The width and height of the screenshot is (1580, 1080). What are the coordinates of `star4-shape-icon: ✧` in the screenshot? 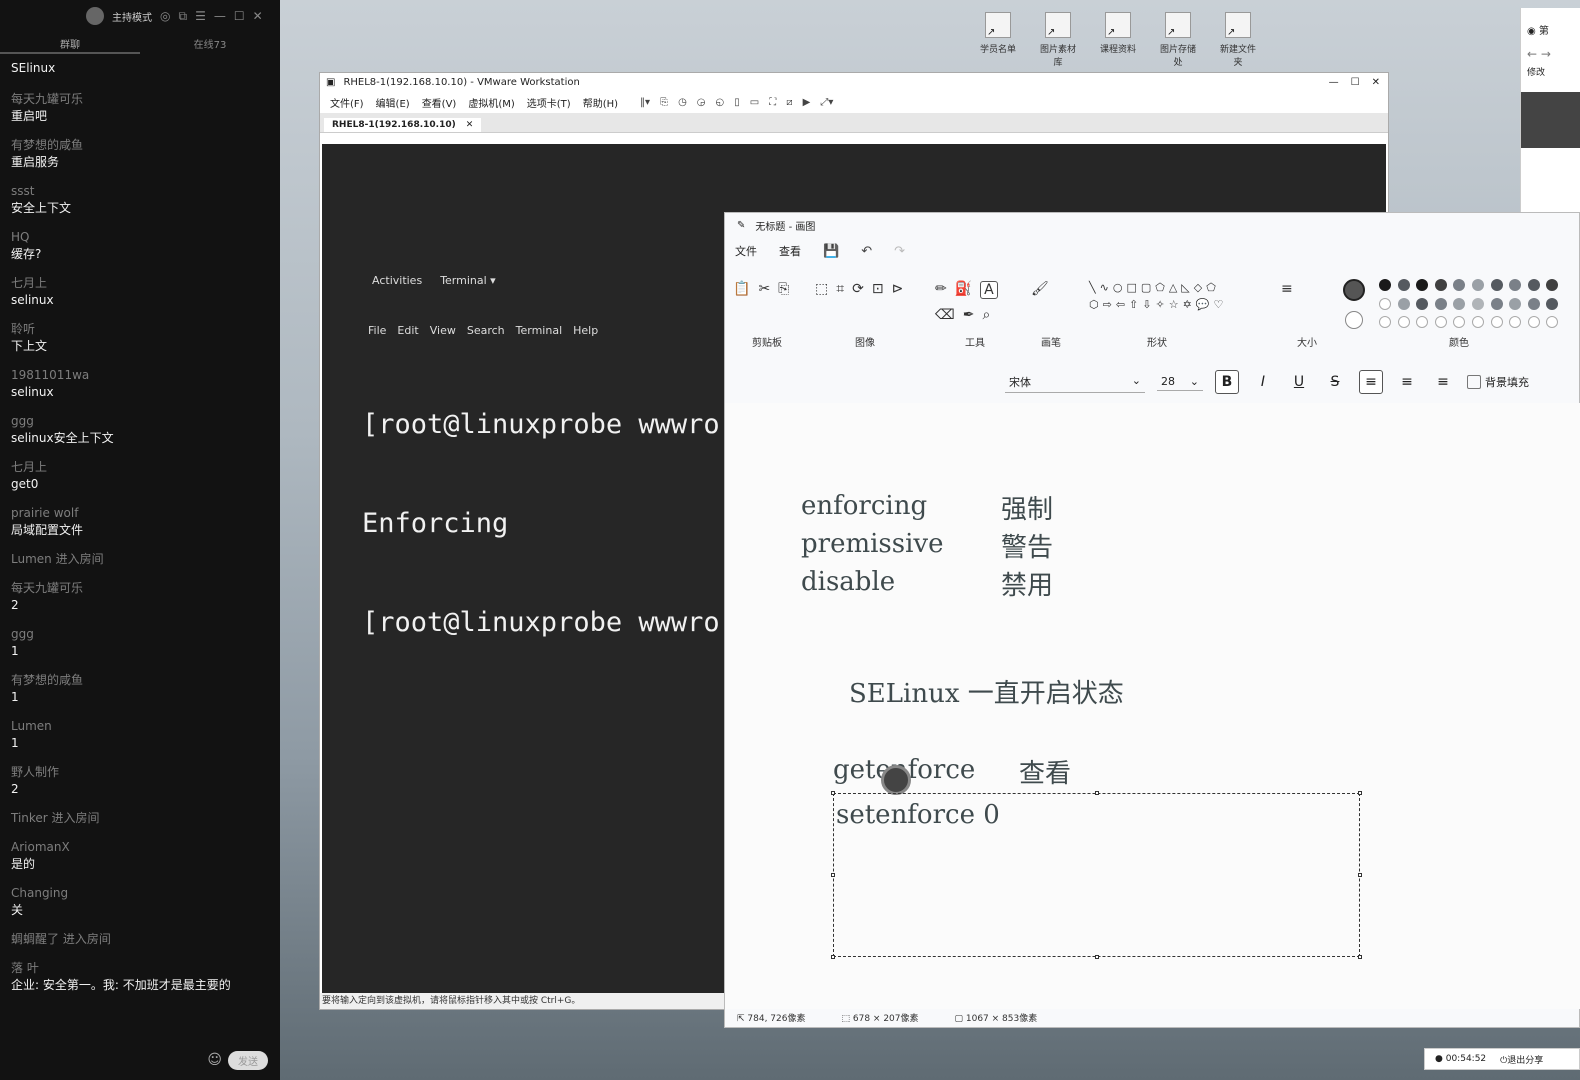 It's located at (1159, 304).